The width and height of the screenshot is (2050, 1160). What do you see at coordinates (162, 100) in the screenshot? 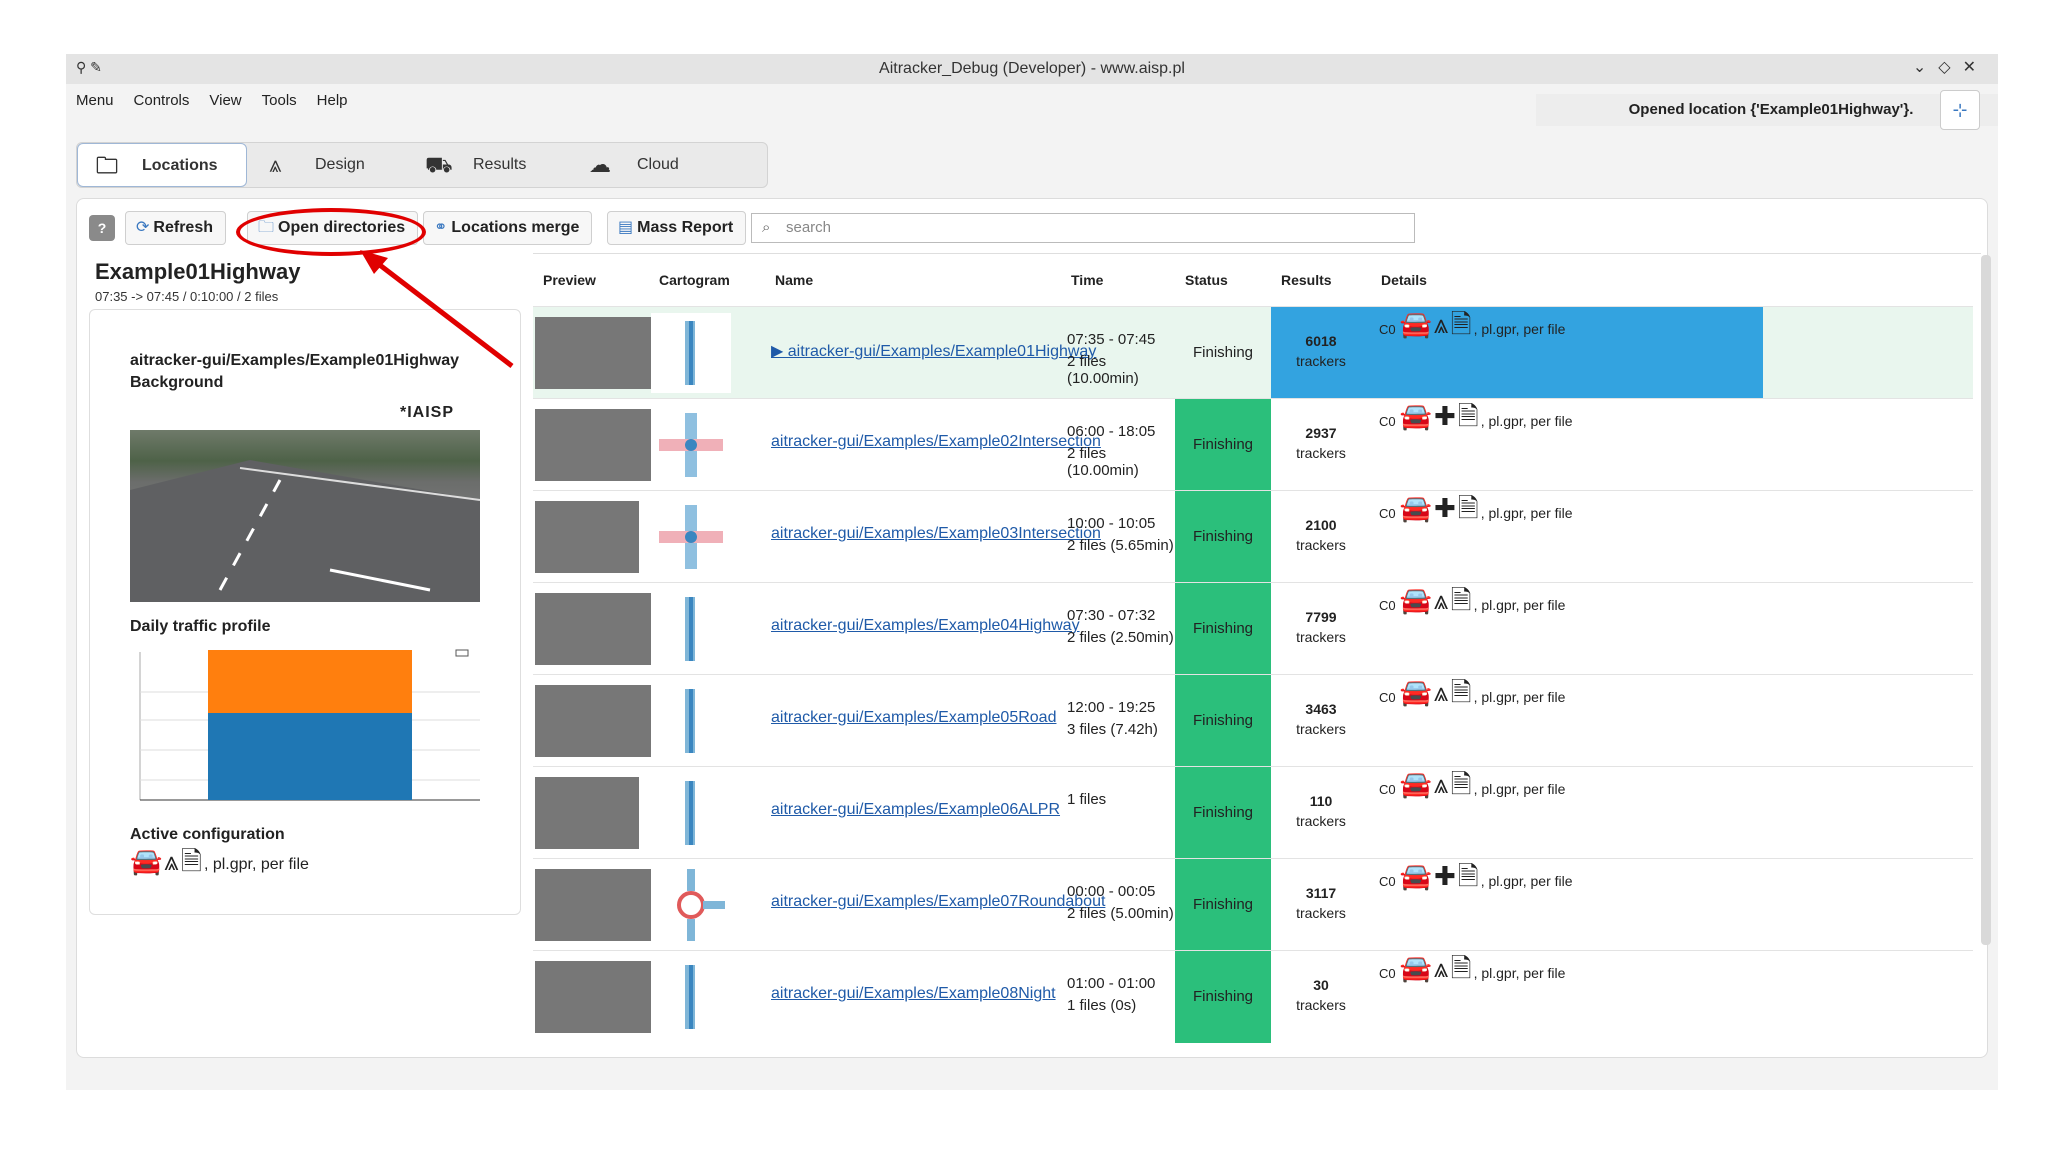
I see `menu-item-controls: Controls` at bounding box center [162, 100].